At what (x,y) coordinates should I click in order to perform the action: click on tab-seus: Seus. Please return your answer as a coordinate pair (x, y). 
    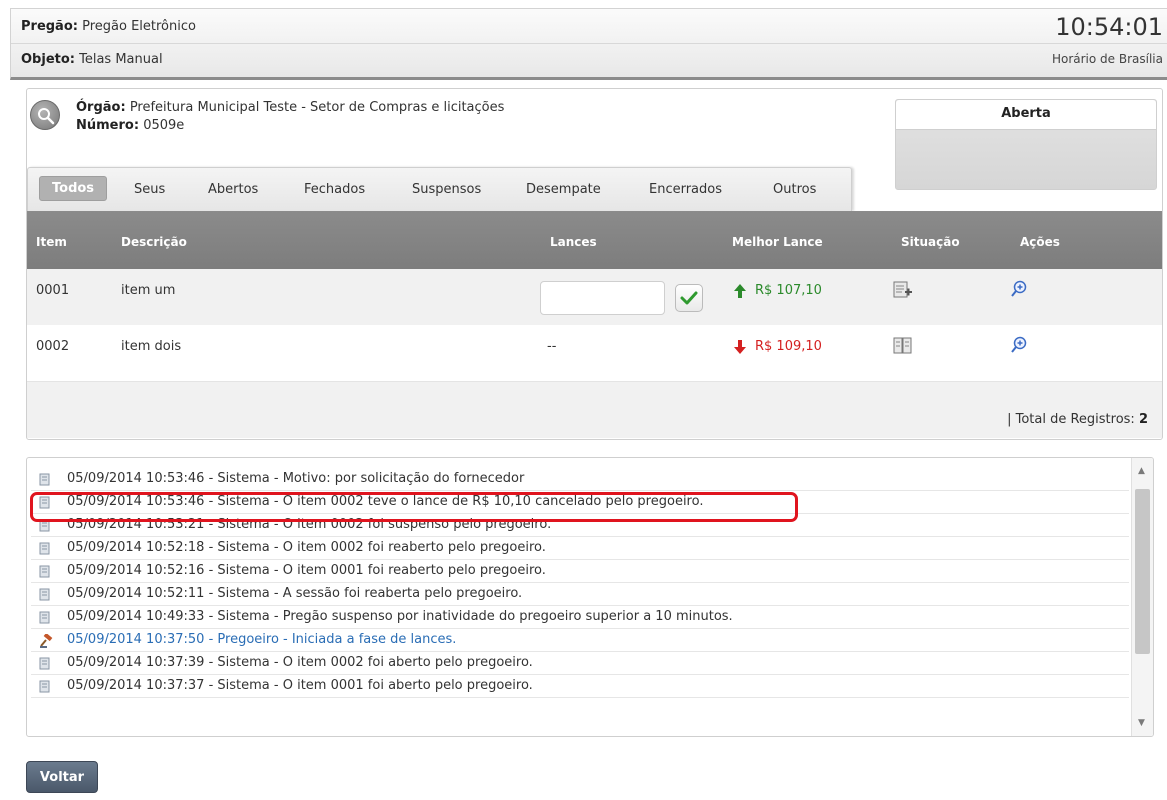
    Looking at the image, I should click on (149, 189).